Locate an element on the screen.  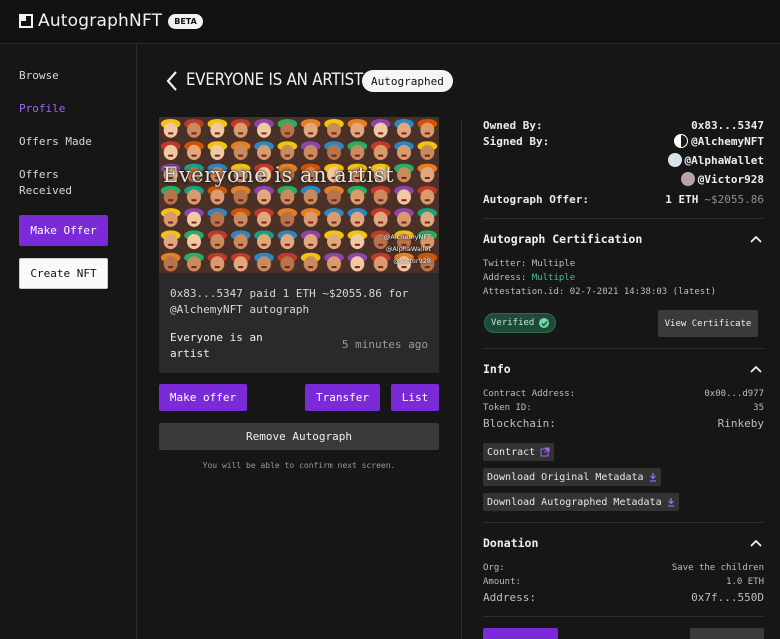
view-certificate-button: View Certificate is located at coordinates (708, 323).